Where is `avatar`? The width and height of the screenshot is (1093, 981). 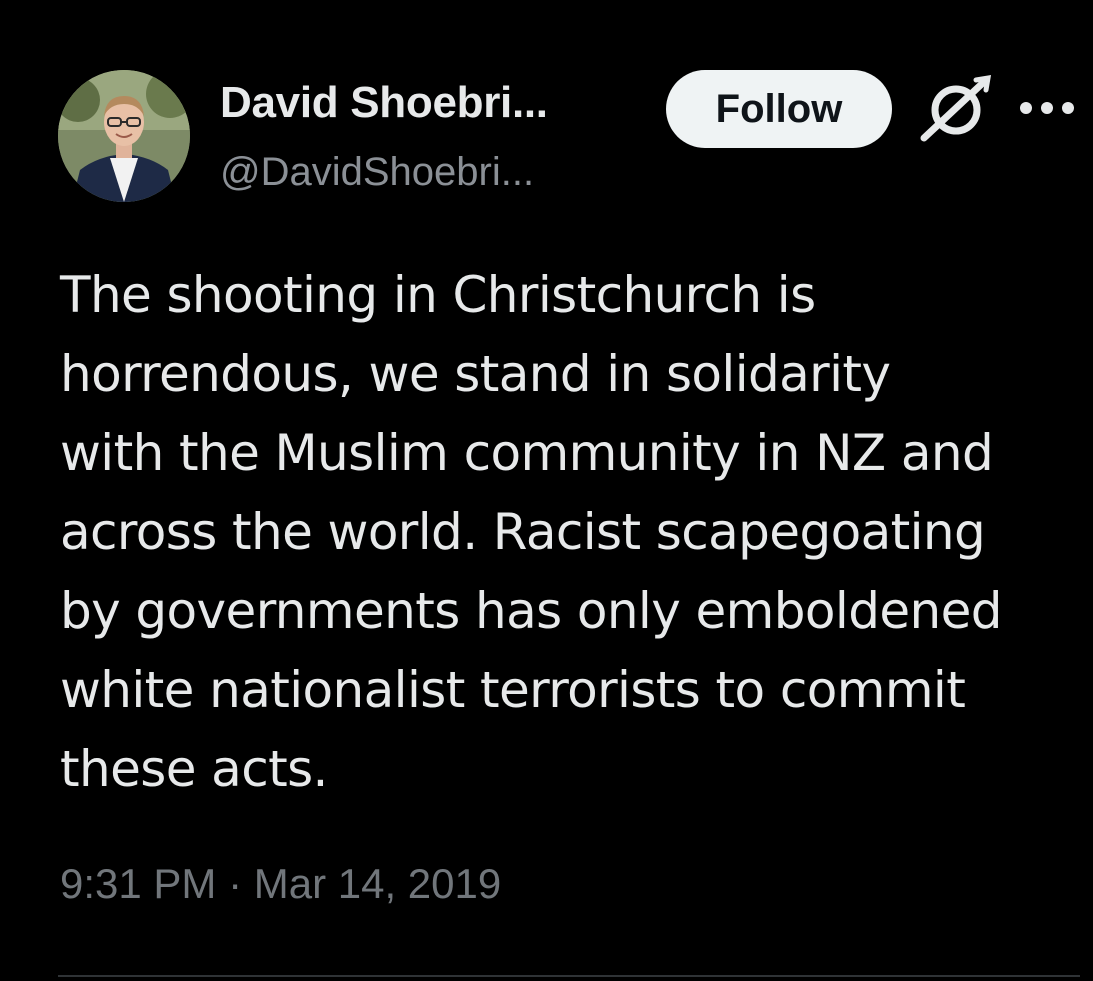
avatar is located at coordinates (124, 136).